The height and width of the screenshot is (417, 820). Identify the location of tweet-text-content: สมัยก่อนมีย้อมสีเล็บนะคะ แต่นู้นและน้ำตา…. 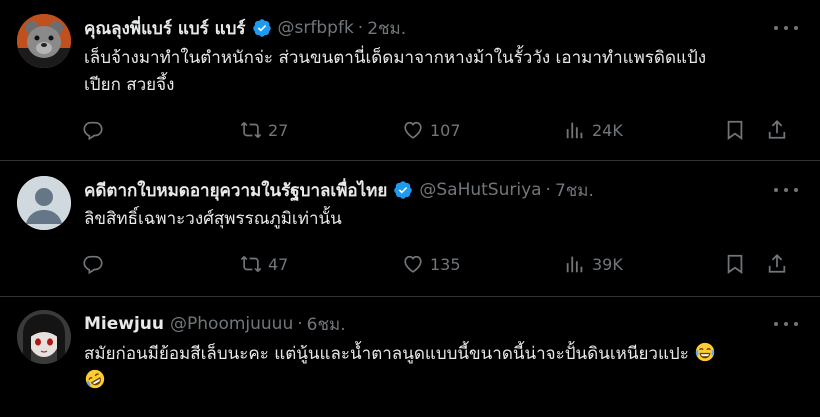
(386, 354).